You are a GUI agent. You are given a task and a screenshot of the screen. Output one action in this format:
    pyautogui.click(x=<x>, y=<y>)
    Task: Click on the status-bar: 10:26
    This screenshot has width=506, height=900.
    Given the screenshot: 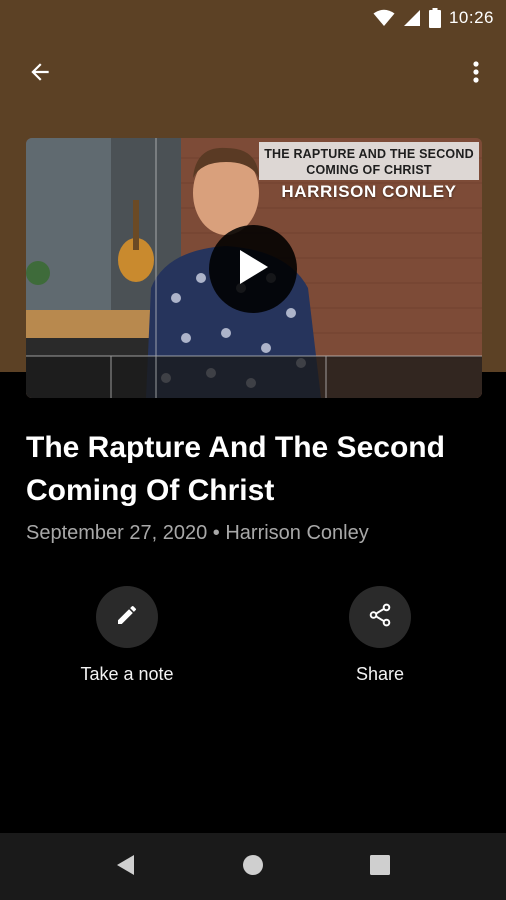 What is the action you would take?
    pyautogui.click(x=253, y=18)
    